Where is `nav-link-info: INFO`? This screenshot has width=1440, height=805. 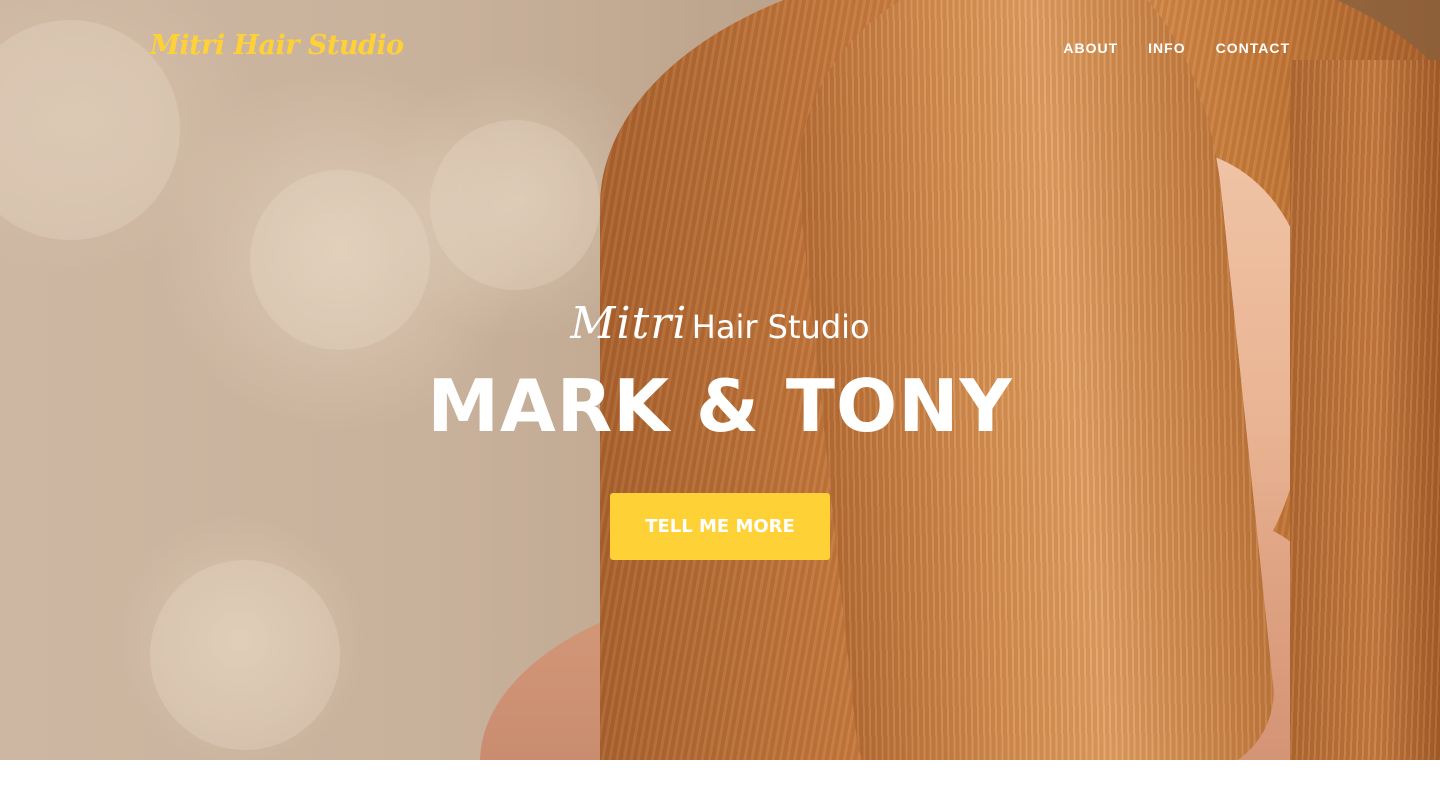
nav-link-info: INFO is located at coordinates (1166, 48).